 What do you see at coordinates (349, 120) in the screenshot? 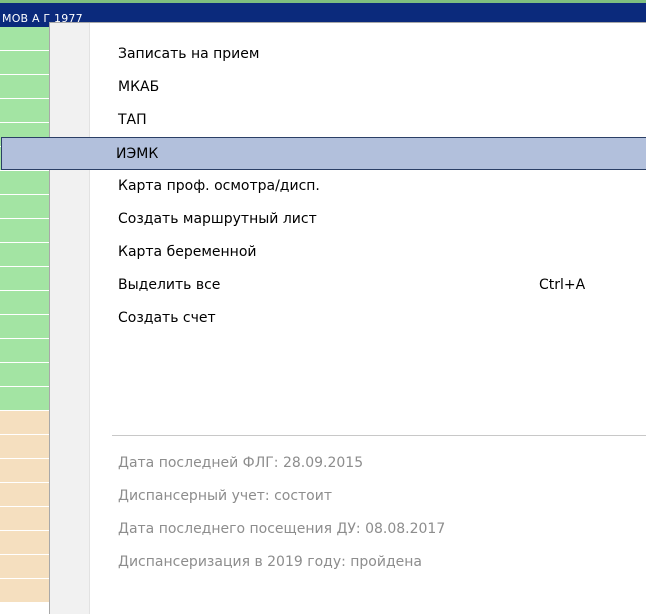
I see `menu-item-tap: ТАП` at bounding box center [349, 120].